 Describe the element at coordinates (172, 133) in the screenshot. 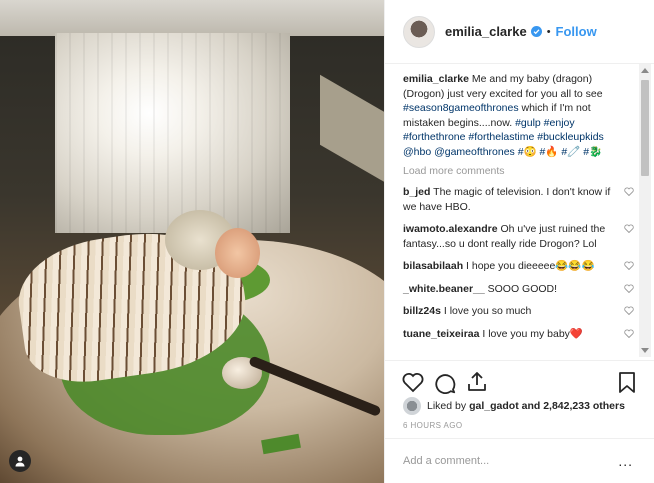

I see `photo-backdrop-screen` at that location.